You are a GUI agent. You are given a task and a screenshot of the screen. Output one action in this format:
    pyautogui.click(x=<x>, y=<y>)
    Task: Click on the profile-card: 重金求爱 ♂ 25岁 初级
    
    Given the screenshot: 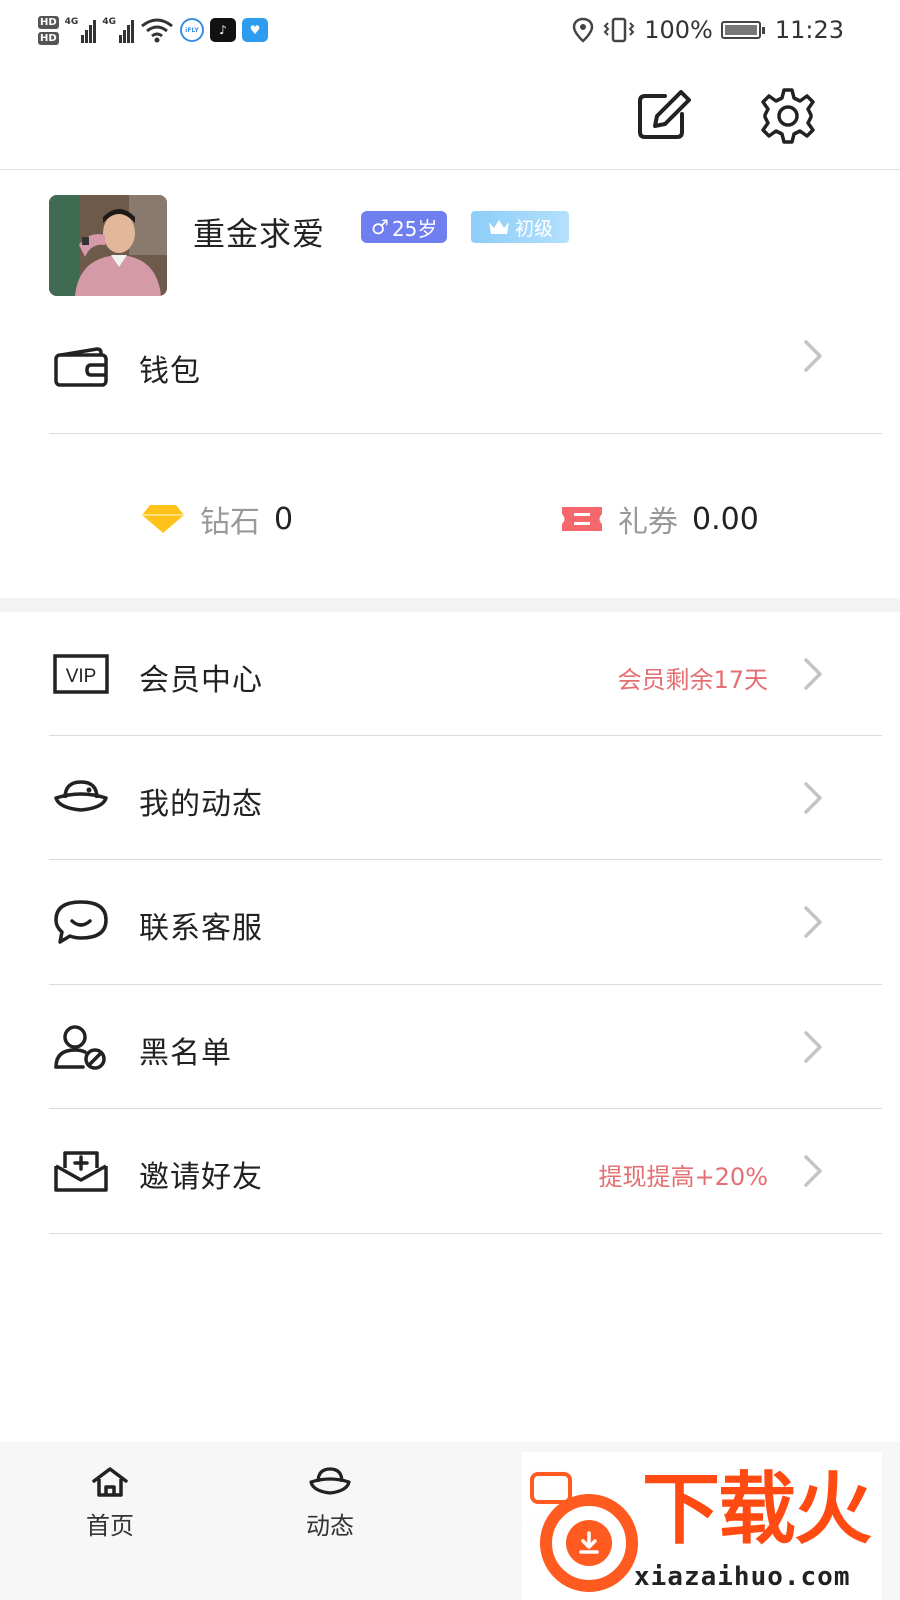 What is the action you would take?
    pyautogui.click(x=459, y=246)
    